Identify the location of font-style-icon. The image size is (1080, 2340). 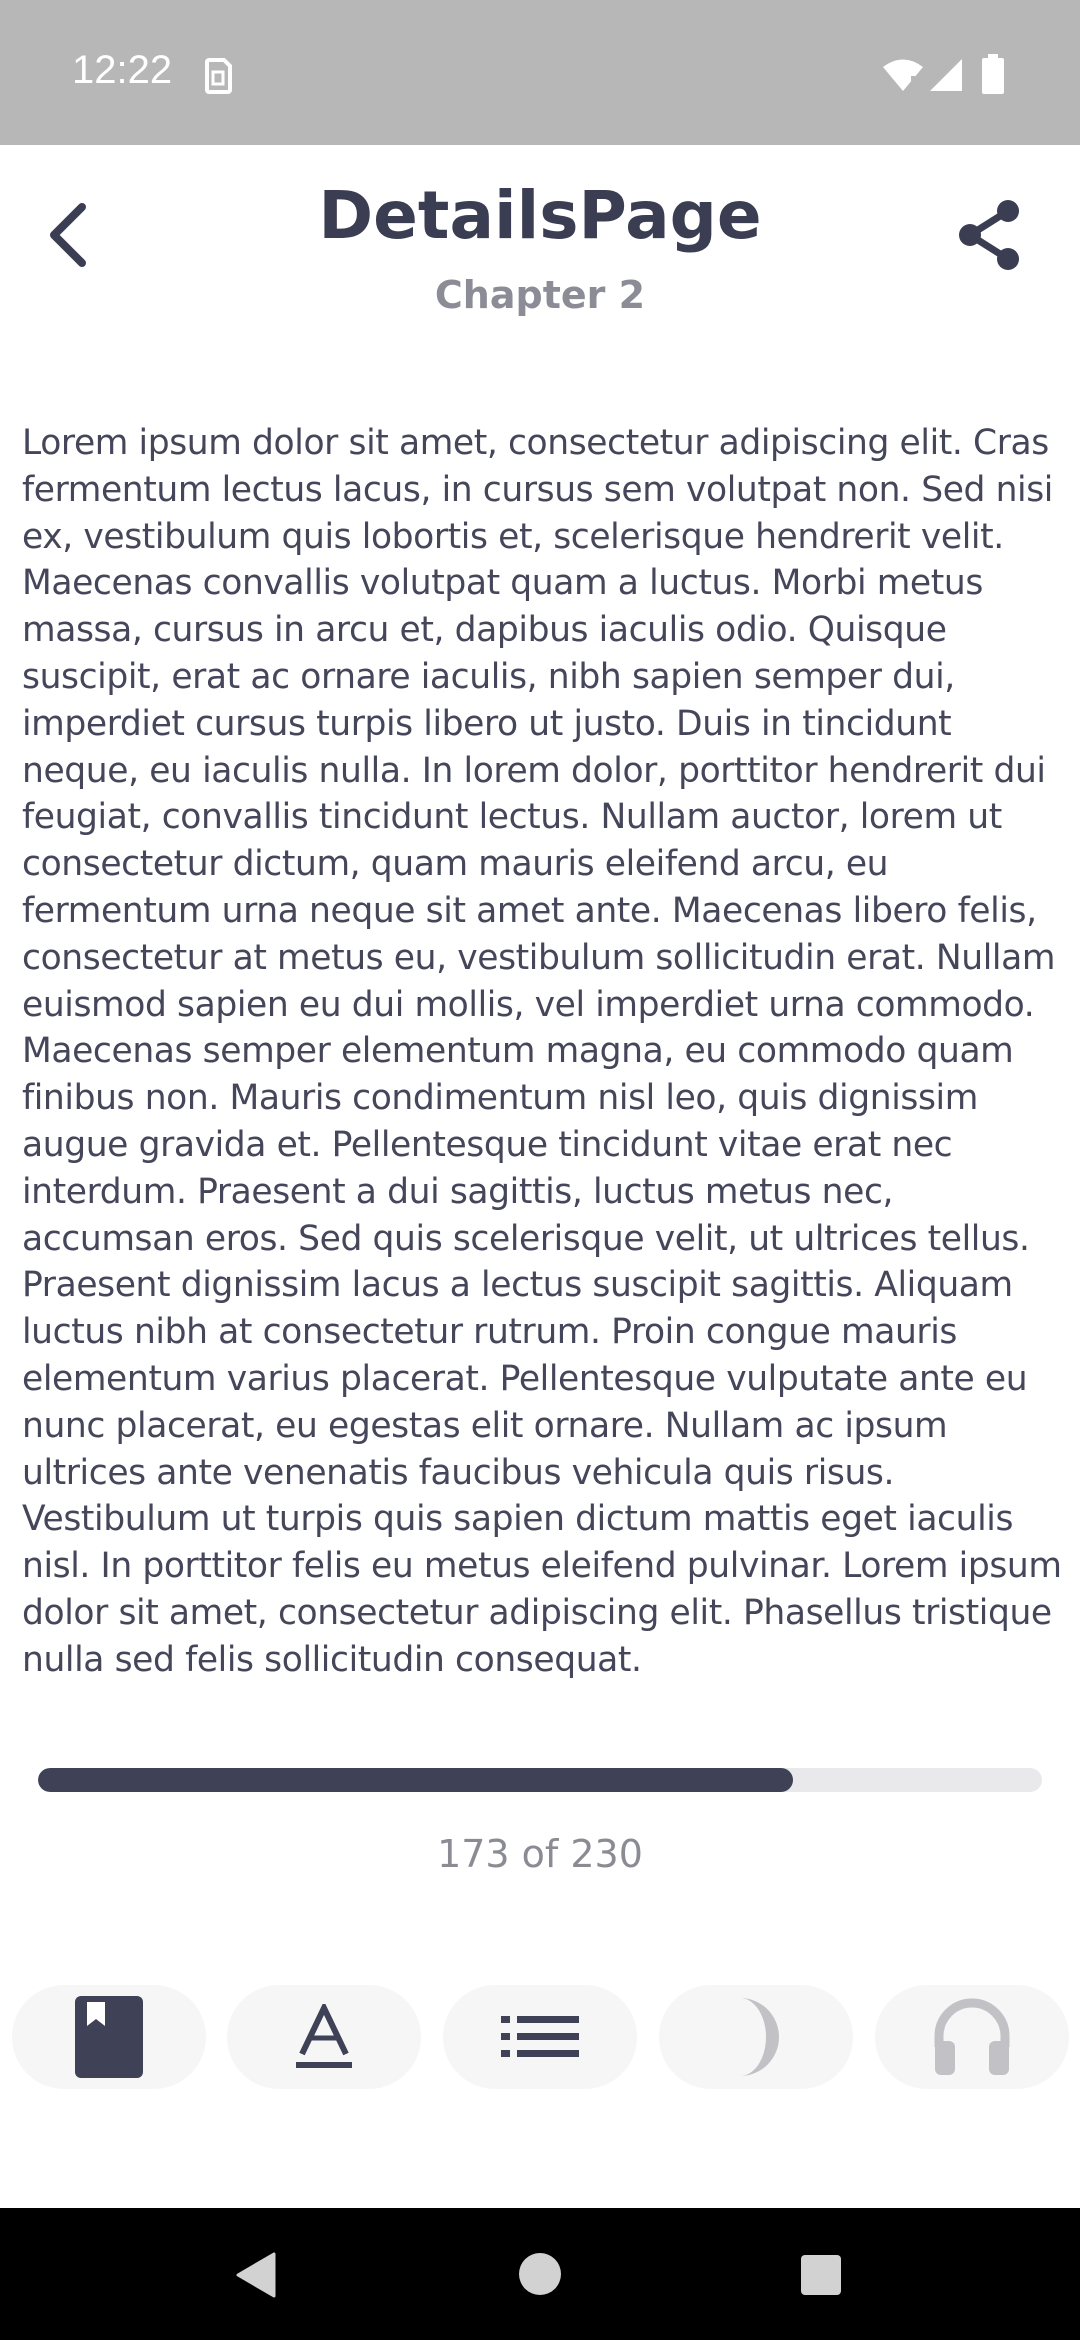
(324, 2036).